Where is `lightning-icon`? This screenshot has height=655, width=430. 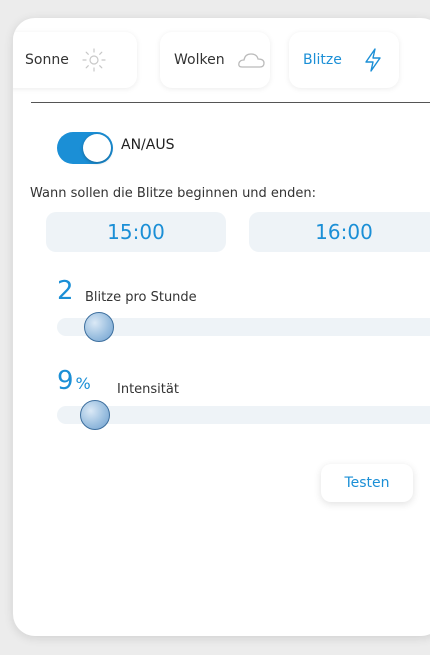 lightning-icon is located at coordinates (373, 60).